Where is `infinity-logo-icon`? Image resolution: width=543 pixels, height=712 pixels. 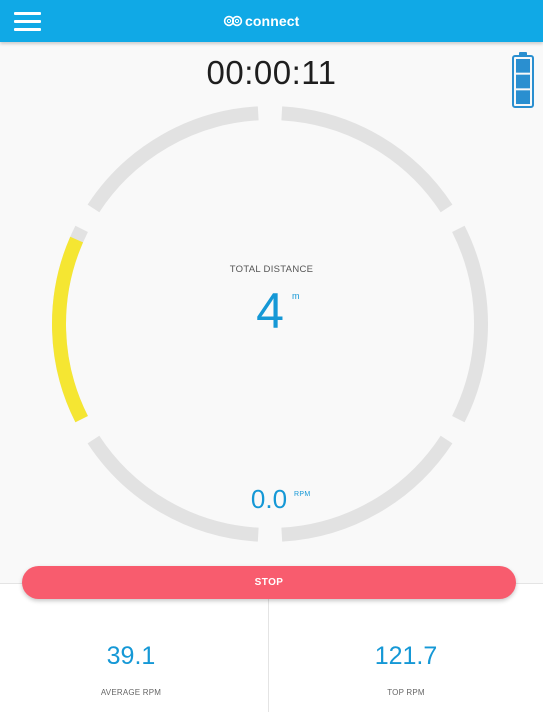
infinity-logo-icon is located at coordinates (233, 21).